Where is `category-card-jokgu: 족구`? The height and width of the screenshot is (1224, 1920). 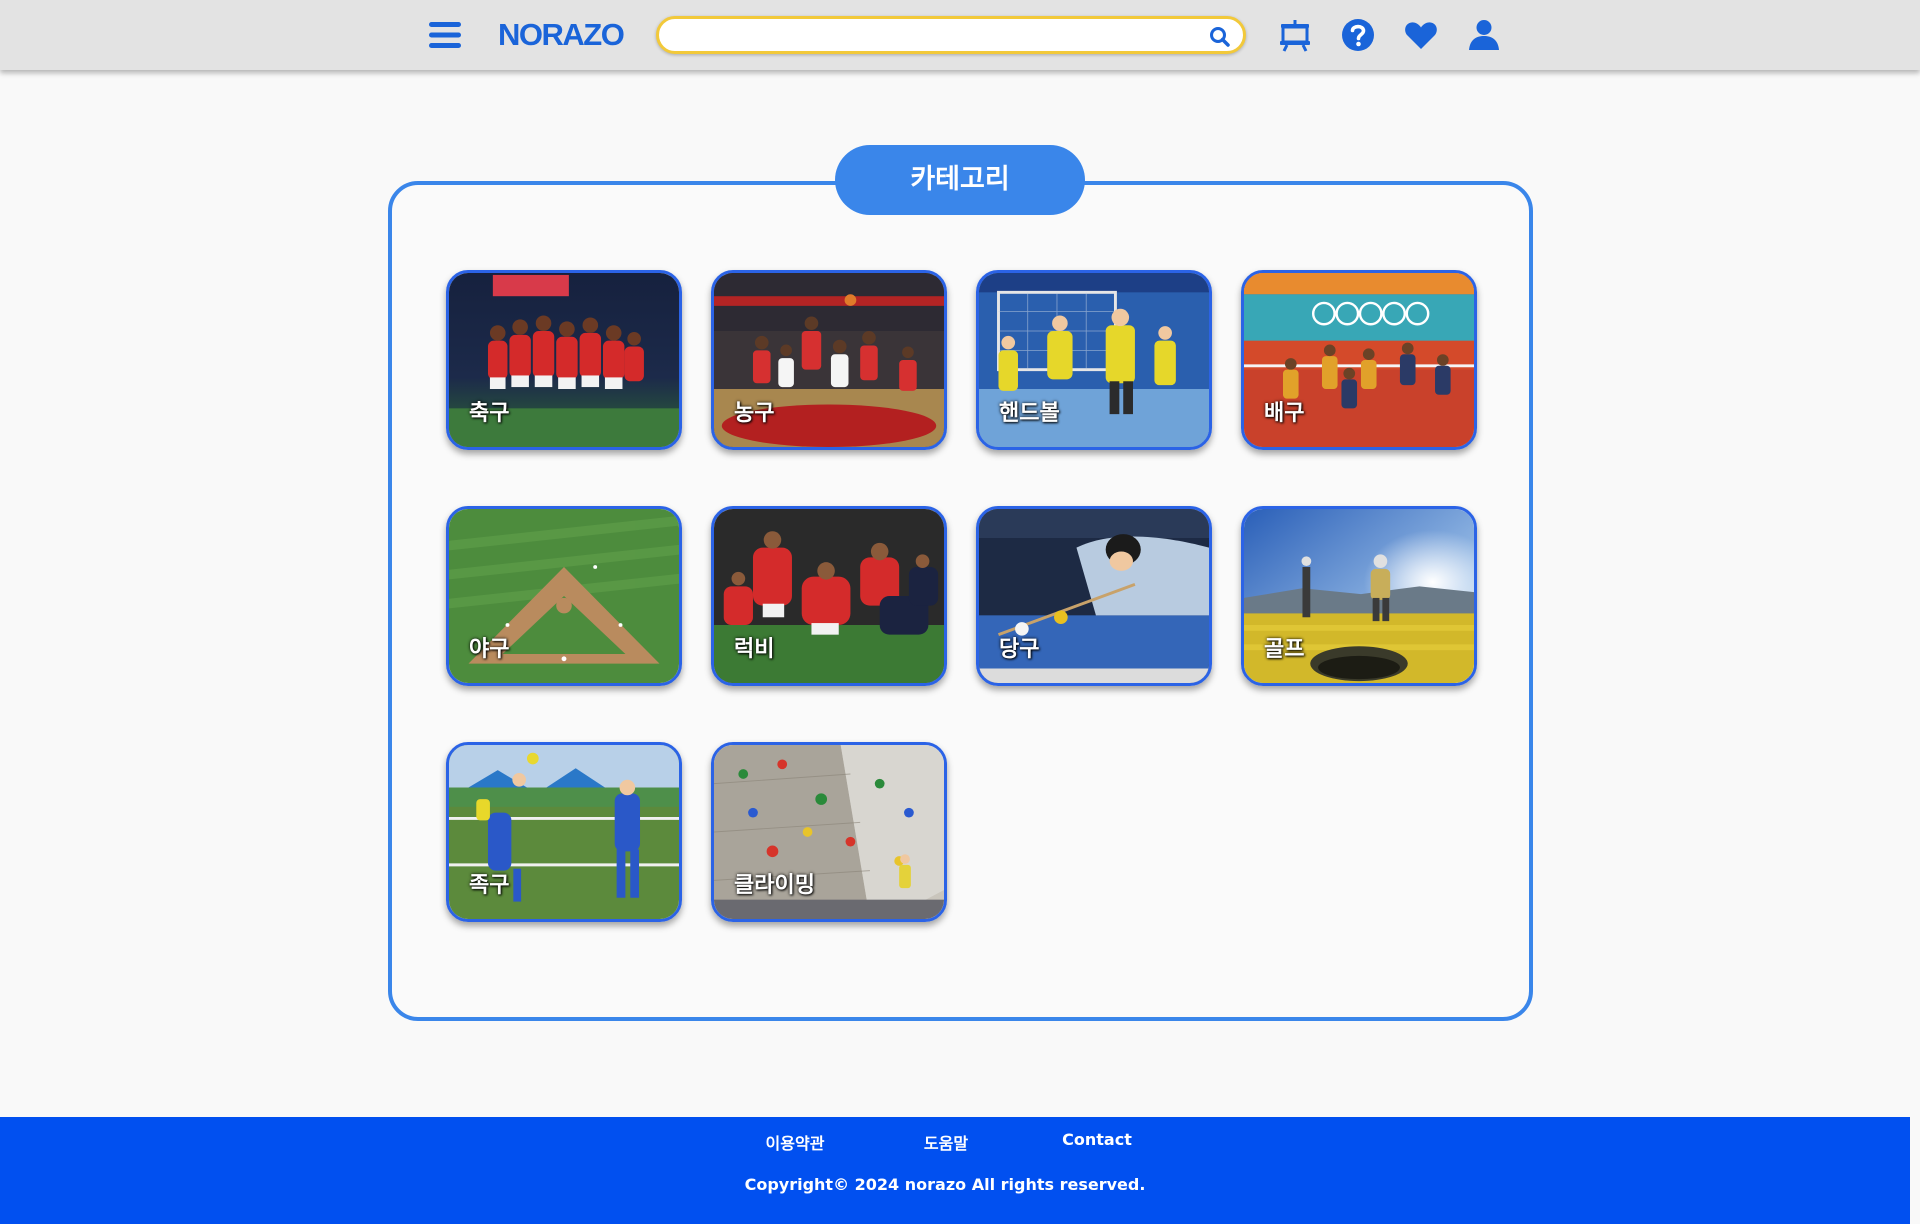
category-card-jokgu: 족구 is located at coordinates (564, 832).